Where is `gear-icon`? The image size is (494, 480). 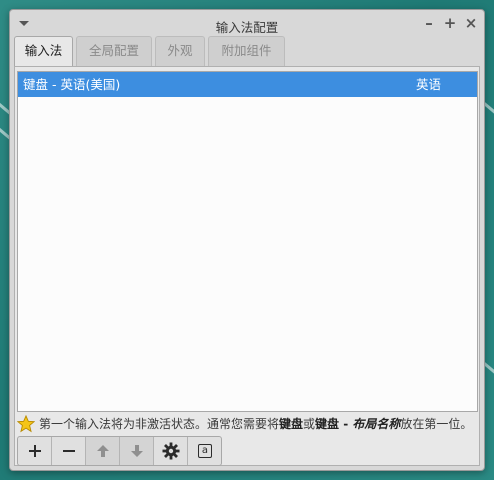 gear-icon is located at coordinates (170, 451).